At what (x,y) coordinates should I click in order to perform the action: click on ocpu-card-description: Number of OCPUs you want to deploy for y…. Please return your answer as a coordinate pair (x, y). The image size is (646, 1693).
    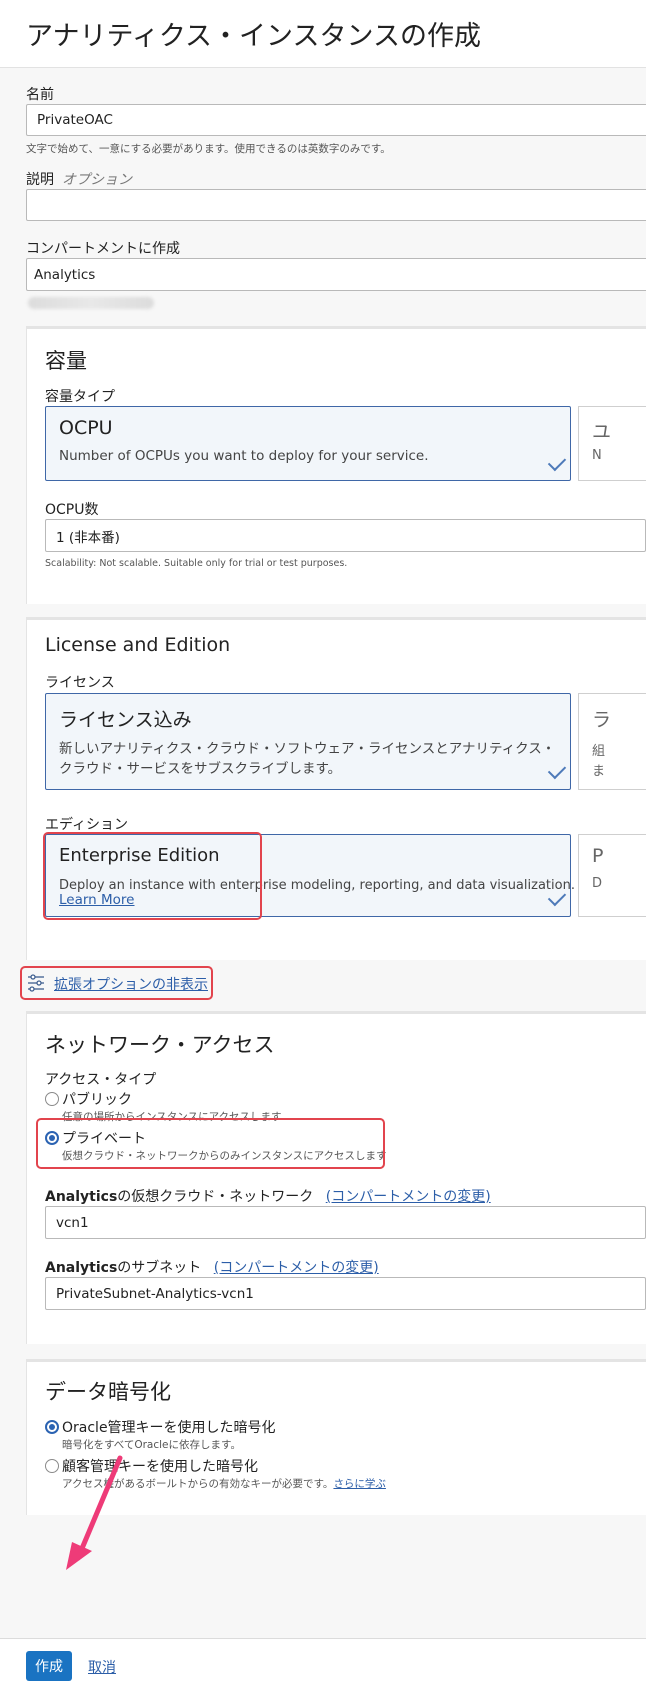
    Looking at the image, I should click on (244, 456).